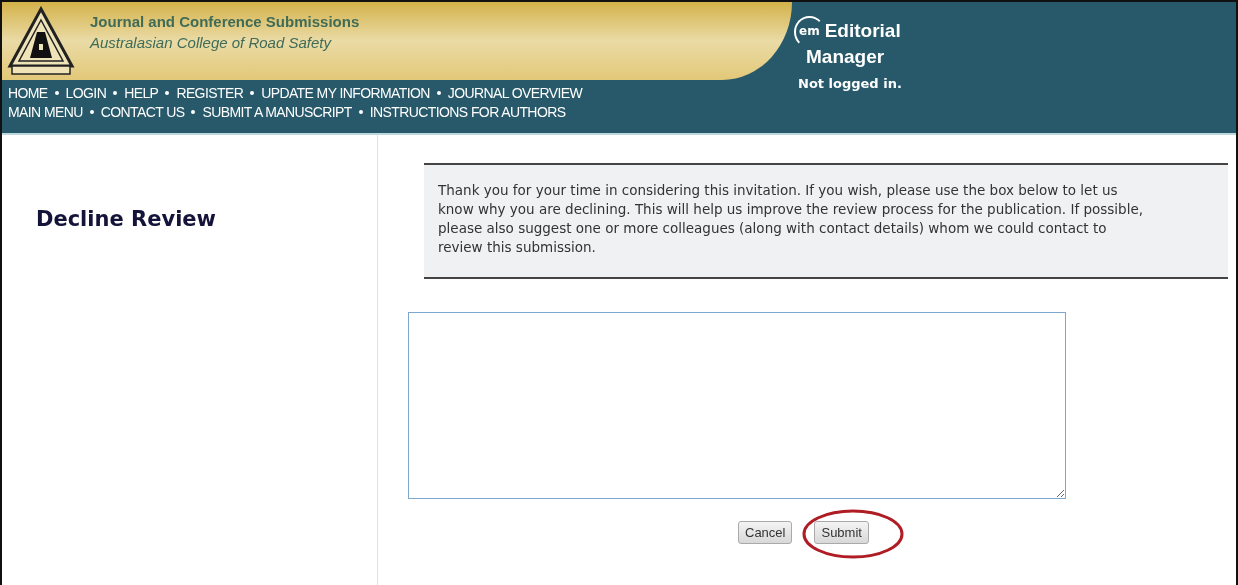 The height and width of the screenshot is (585, 1238). I want to click on nav-link: CONTACT US, so click(142, 112).